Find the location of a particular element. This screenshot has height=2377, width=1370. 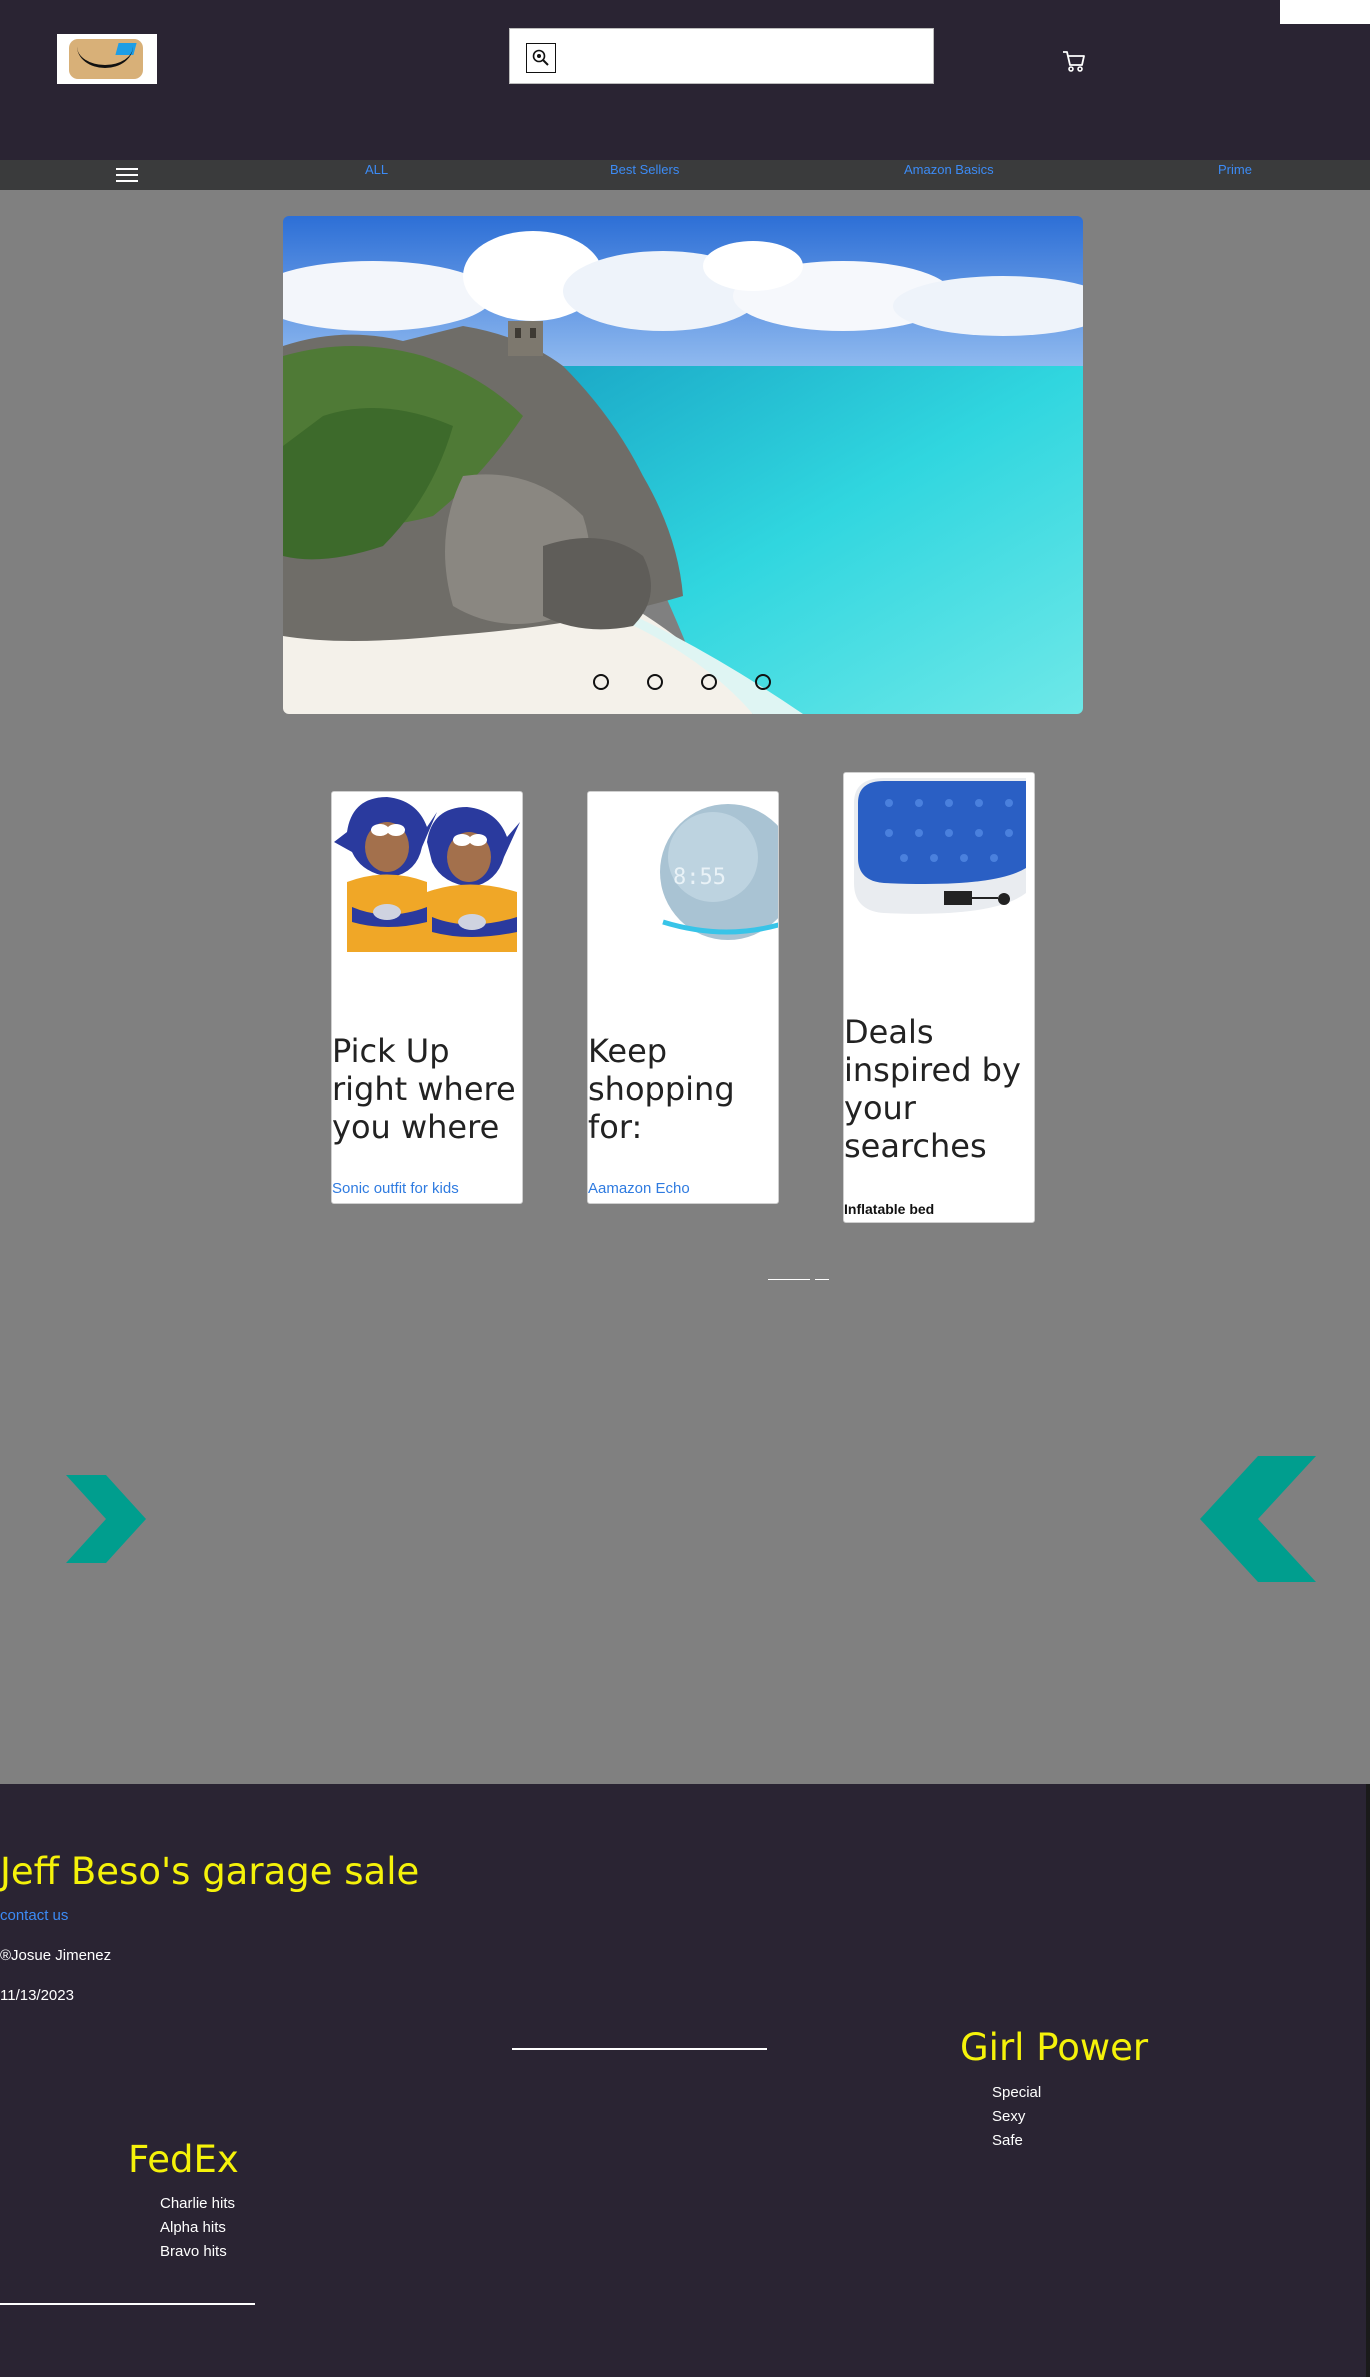

girl-power-list: Special Sexy Safe is located at coordinates (1016, 2117).